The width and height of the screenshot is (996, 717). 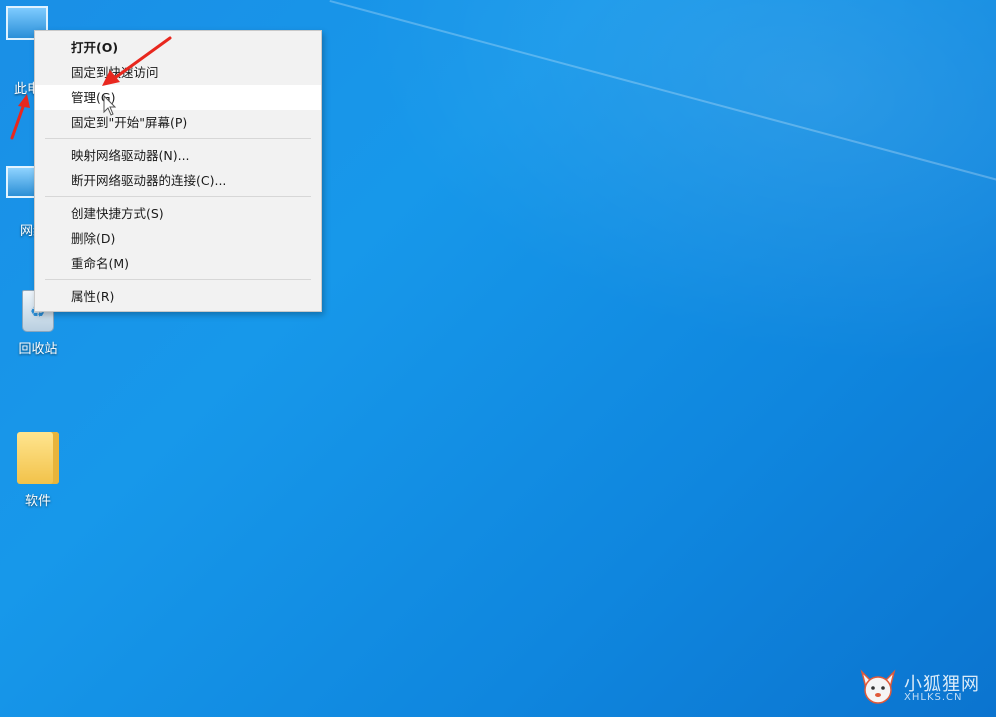 I want to click on desktop-icon-label: 回收站, so click(x=38, y=349).